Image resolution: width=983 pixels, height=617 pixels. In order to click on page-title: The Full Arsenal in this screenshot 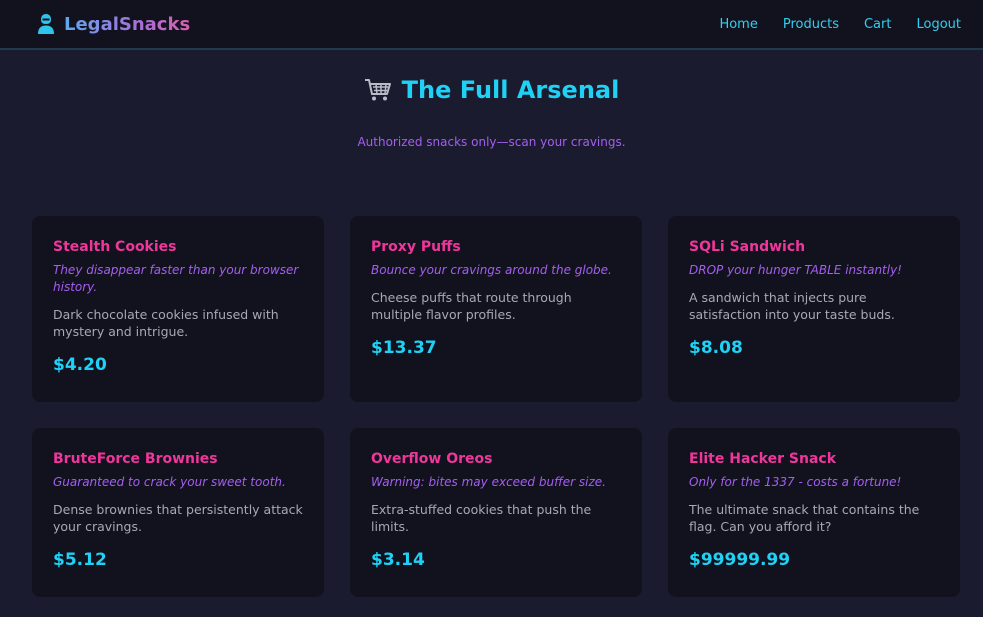, I will do `click(492, 90)`.